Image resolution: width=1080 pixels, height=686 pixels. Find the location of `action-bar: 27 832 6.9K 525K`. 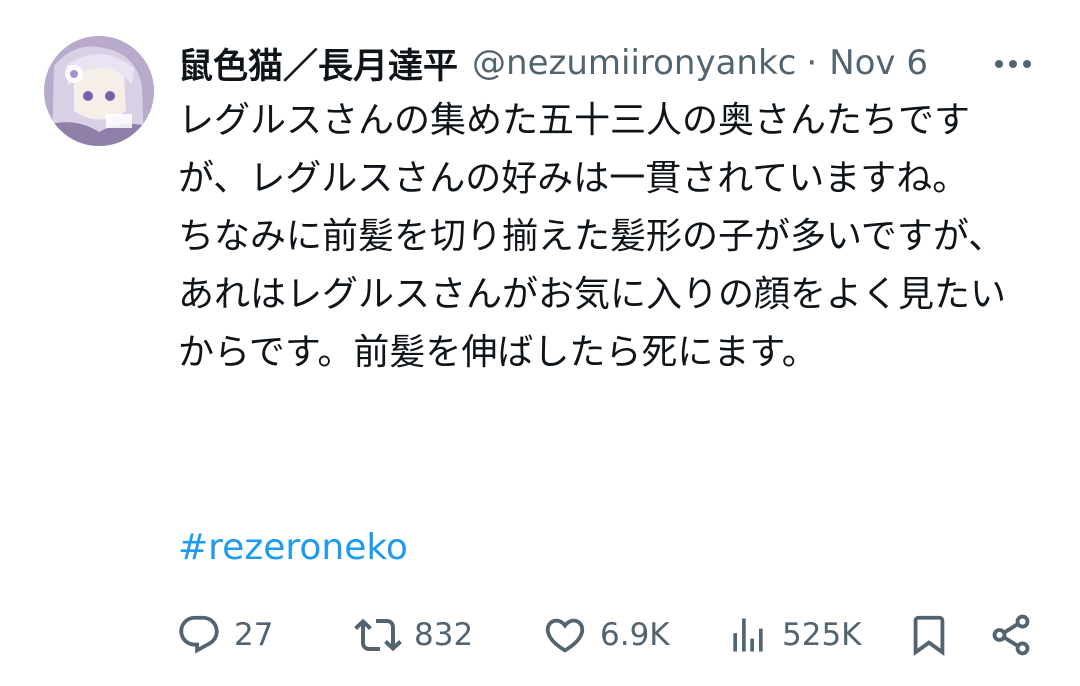

action-bar: 27 832 6.9K 525K is located at coordinates (606, 635).